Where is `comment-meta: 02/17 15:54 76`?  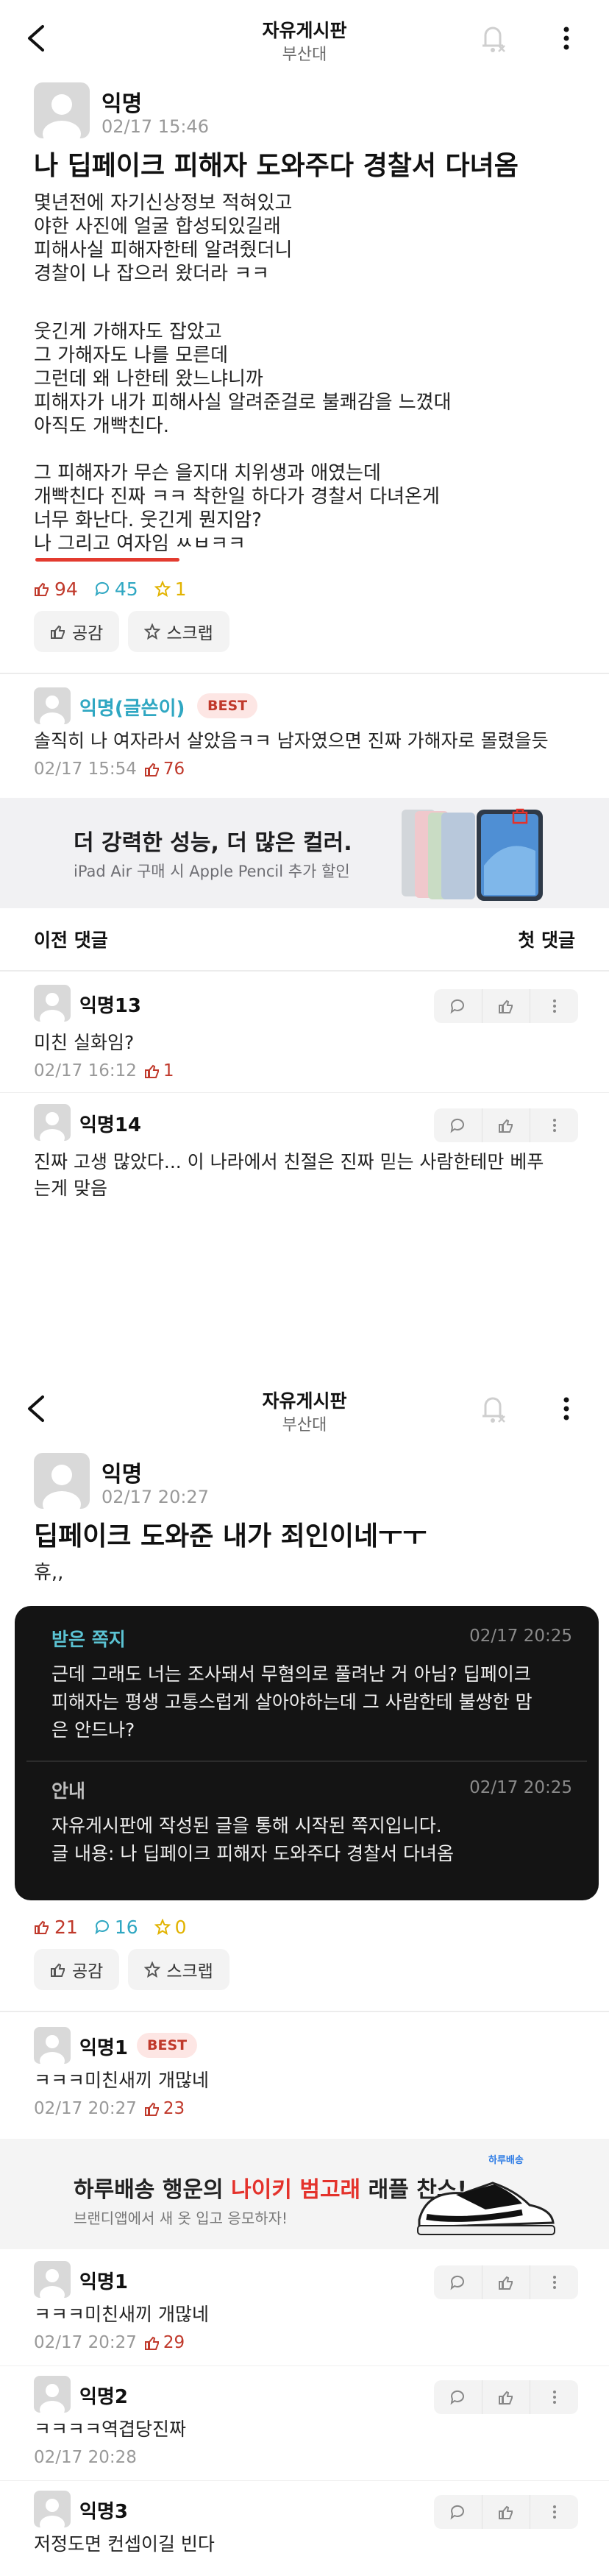 comment-meta: 02/17 15:54 76 is located at coordinates (109, 769).